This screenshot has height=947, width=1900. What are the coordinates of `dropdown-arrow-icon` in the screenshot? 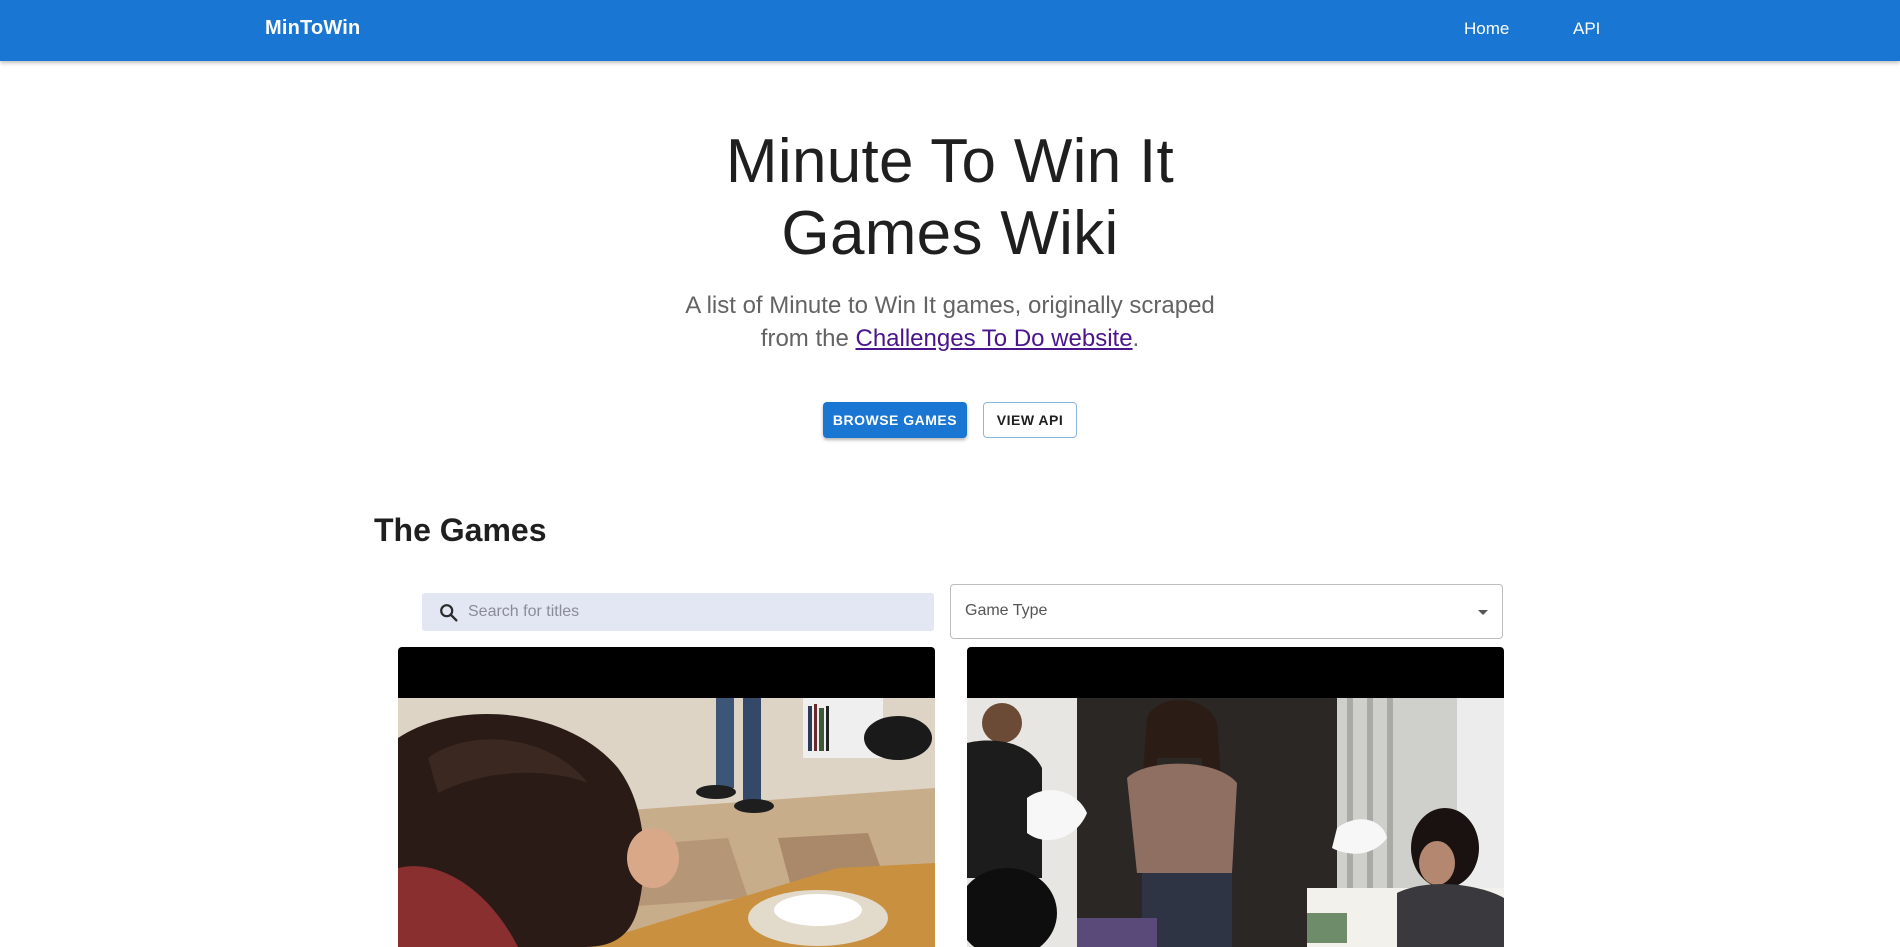 It's located at (1483, 612).